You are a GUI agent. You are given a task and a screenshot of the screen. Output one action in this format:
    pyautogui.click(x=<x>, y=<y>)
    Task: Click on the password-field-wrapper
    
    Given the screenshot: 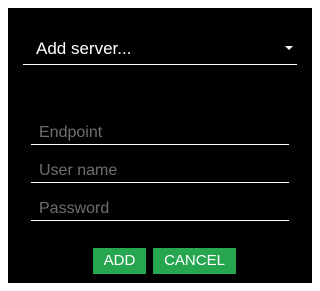 What is the action you would take?
    pyautogui.click(x=160, y=209)
    